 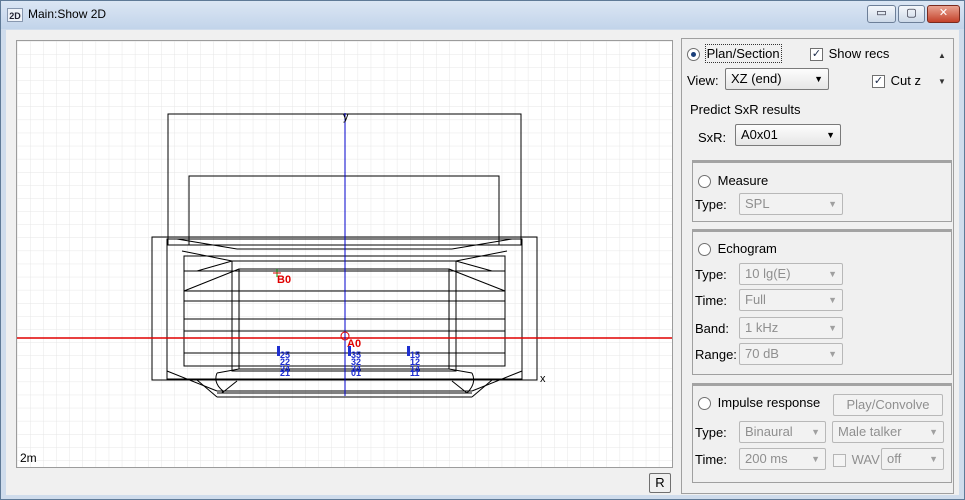 What do you see at coordinates (755, 299) in the screenshot?
I see `echogram-time-value: Full` at bounding box center [755, 299].